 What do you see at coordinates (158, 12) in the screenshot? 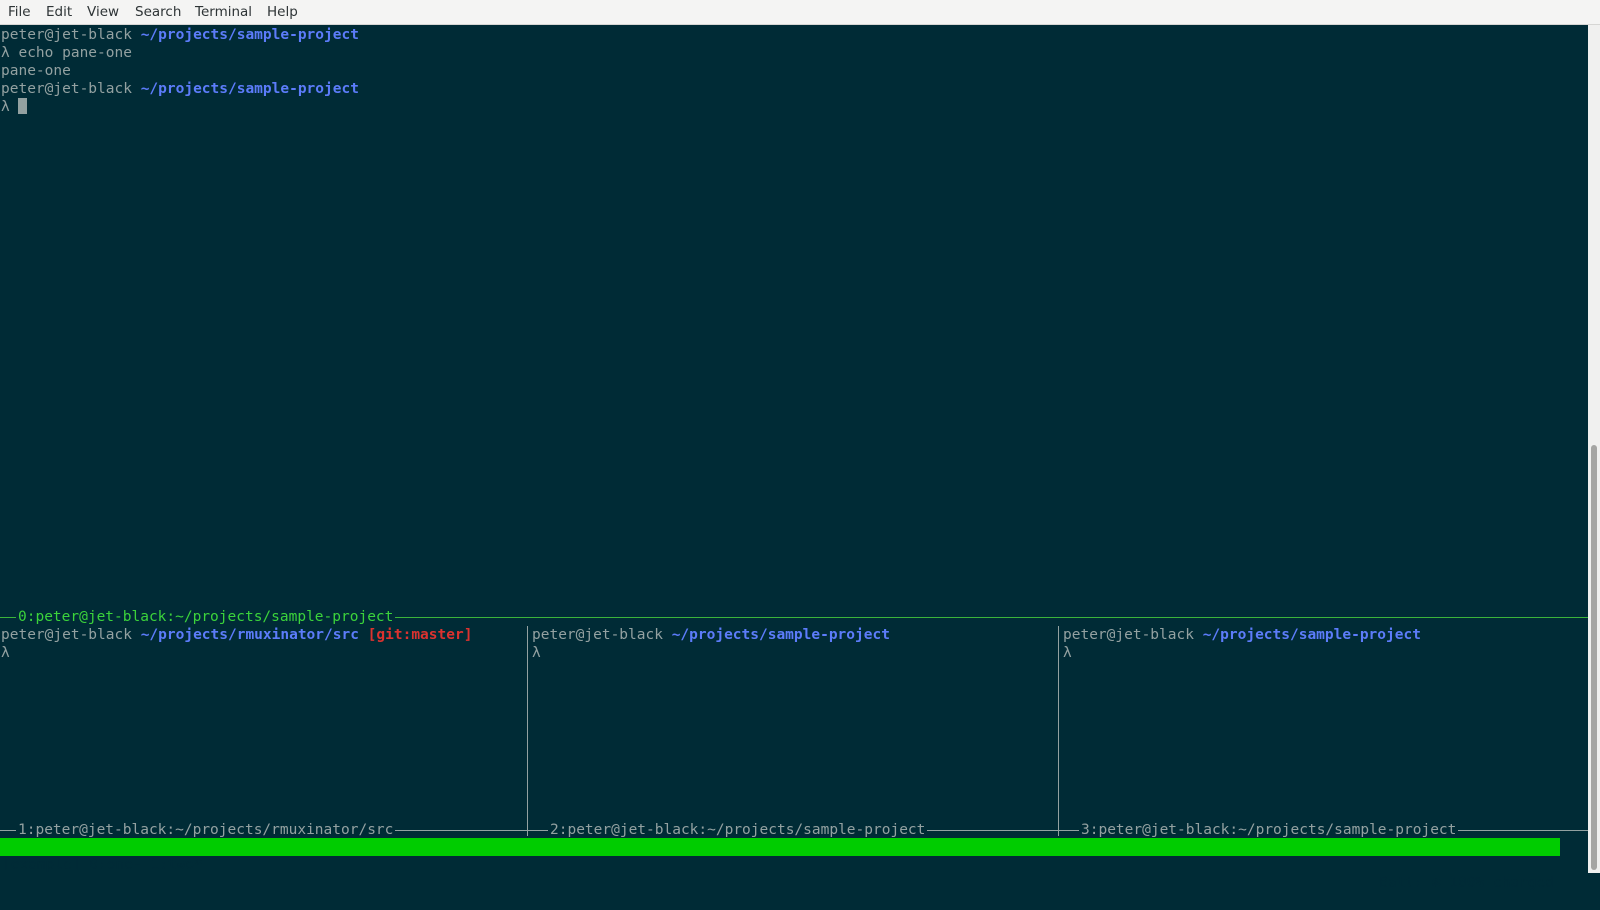
I see `menu-search: Search` at bounding box center [158, 12].